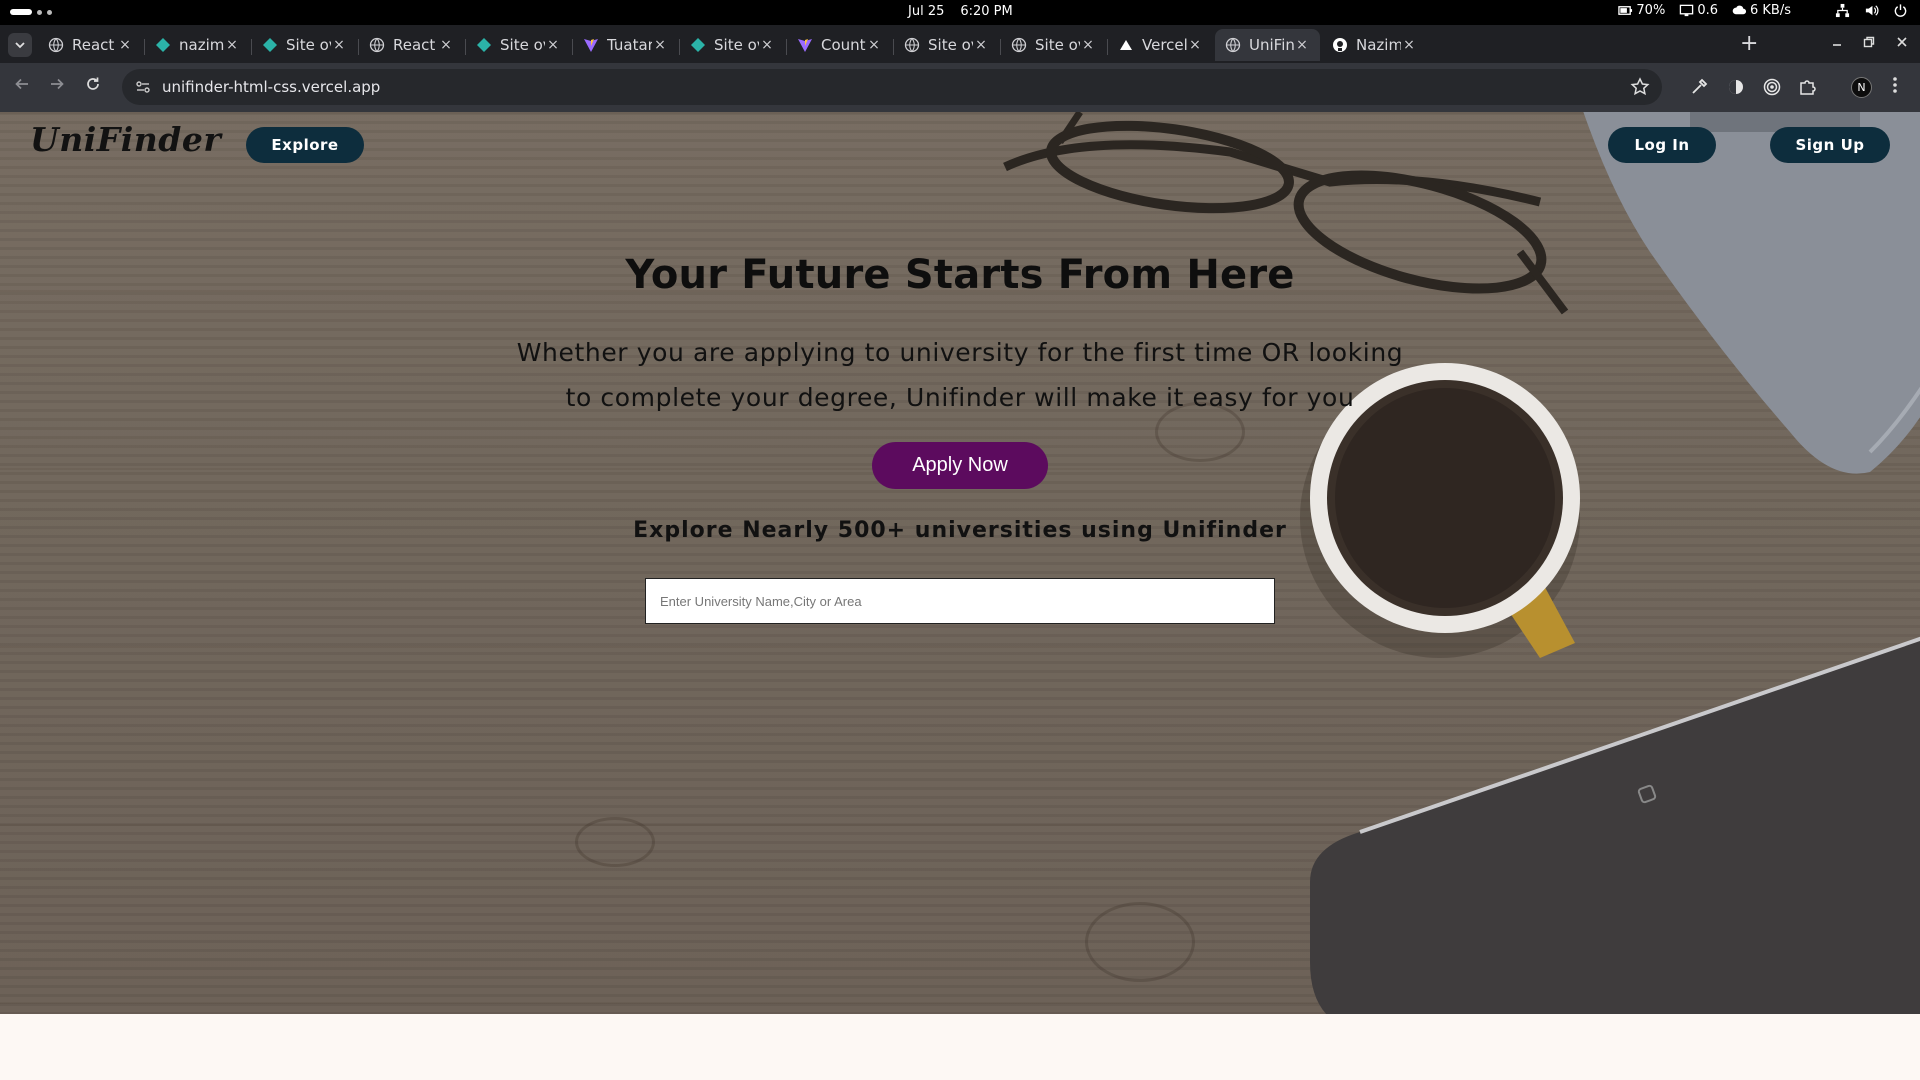  I want to click on cloud-icon, so click(1739, 10).